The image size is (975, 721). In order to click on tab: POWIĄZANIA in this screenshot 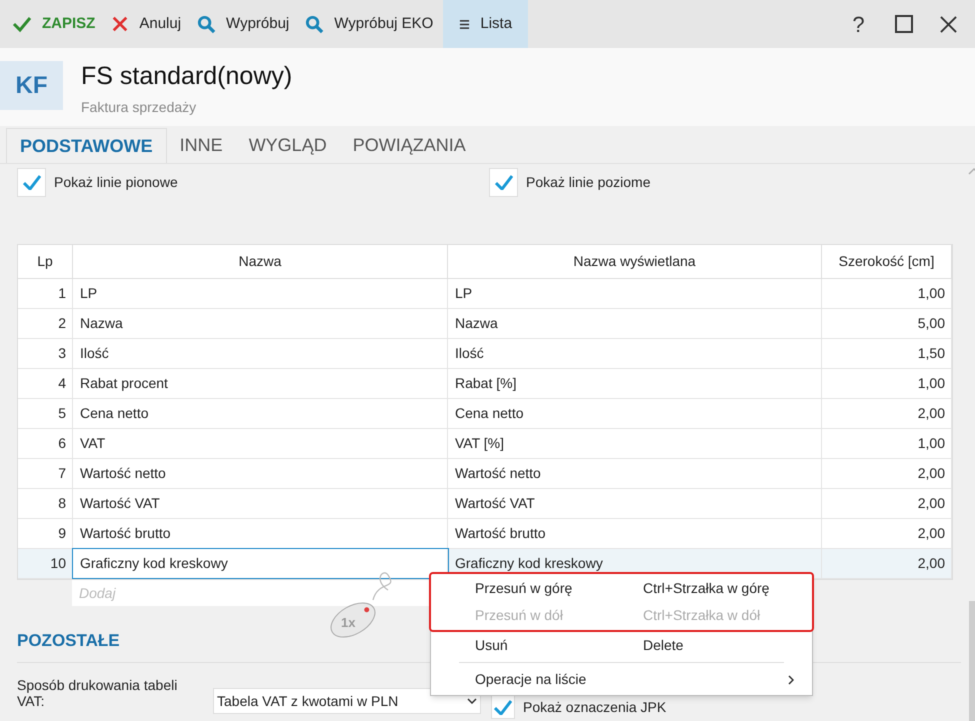, I will do `click(409, 145)`.